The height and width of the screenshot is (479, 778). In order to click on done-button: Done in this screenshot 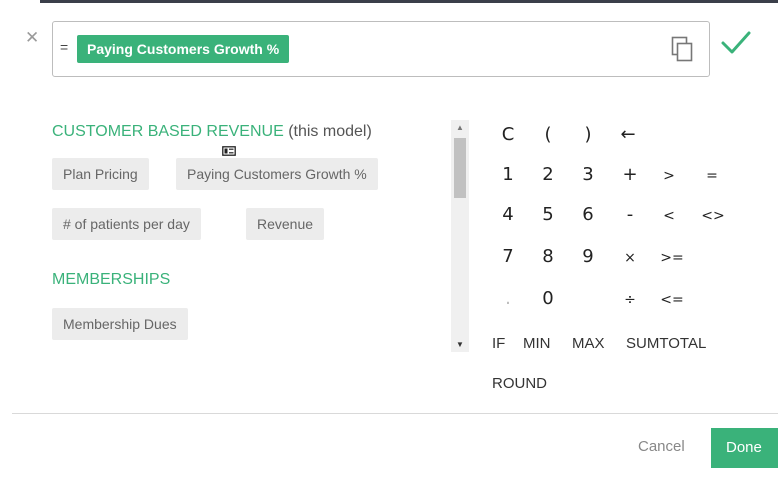, I will do `click(744, 448)`.